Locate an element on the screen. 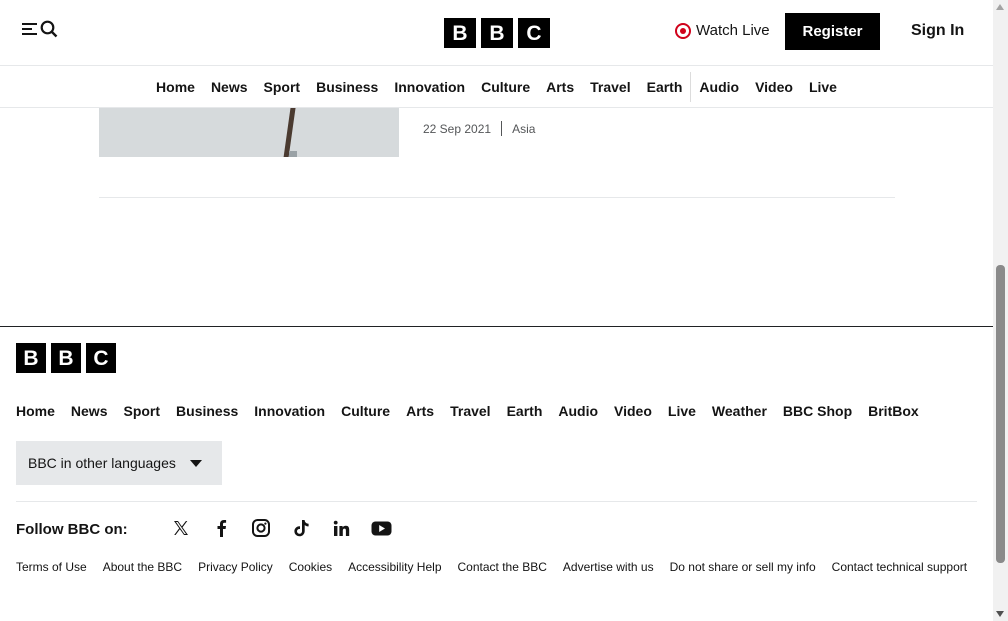  caret-down-icon is located at coordinates (195, 463).